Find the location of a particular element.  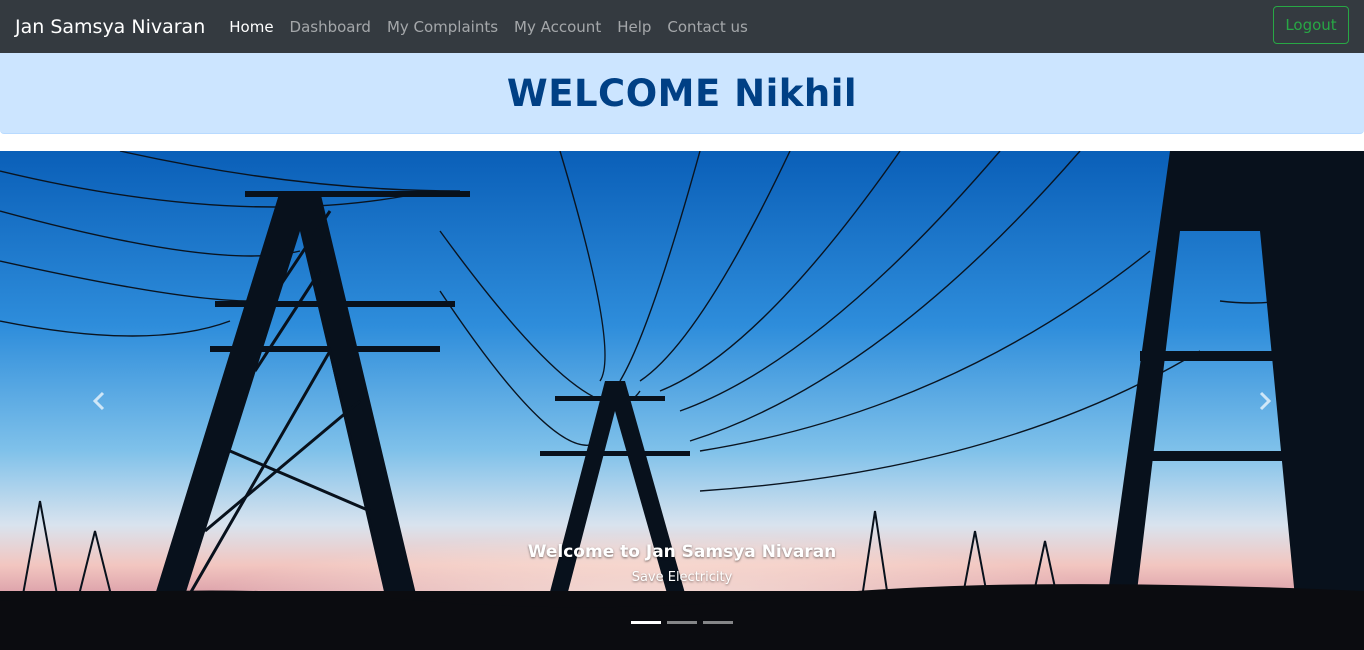

welcome-banner: WELCOME Nikhil is located at coordinates (682, 93).